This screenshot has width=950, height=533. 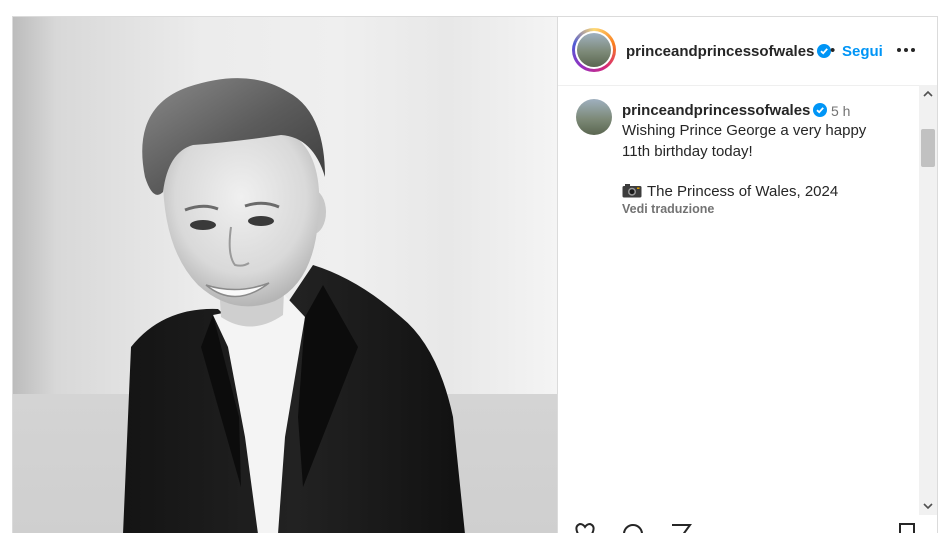 I want to click on chevron-down-icon, so click(x=928, y=506).